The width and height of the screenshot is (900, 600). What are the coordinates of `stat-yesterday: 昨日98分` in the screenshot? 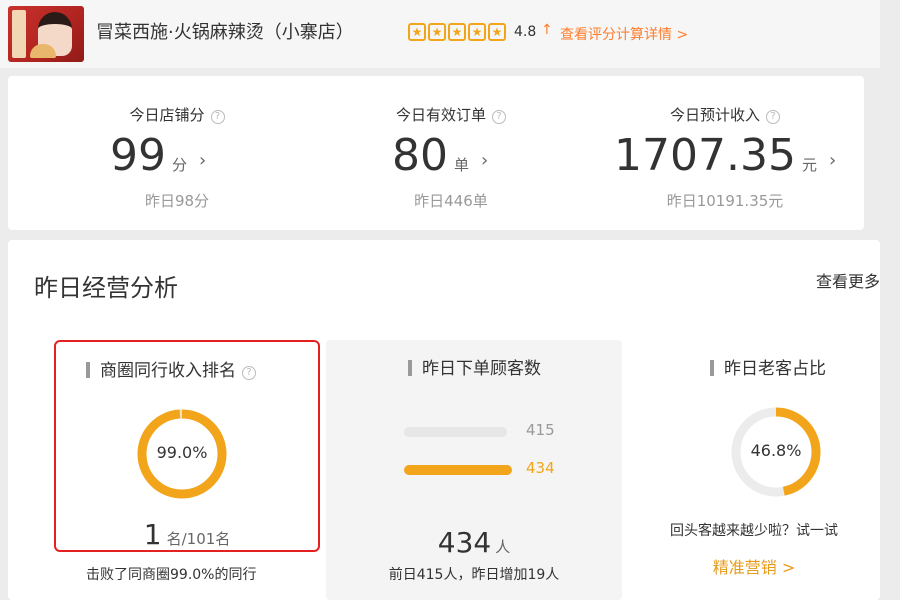 It's located at (177, 201).